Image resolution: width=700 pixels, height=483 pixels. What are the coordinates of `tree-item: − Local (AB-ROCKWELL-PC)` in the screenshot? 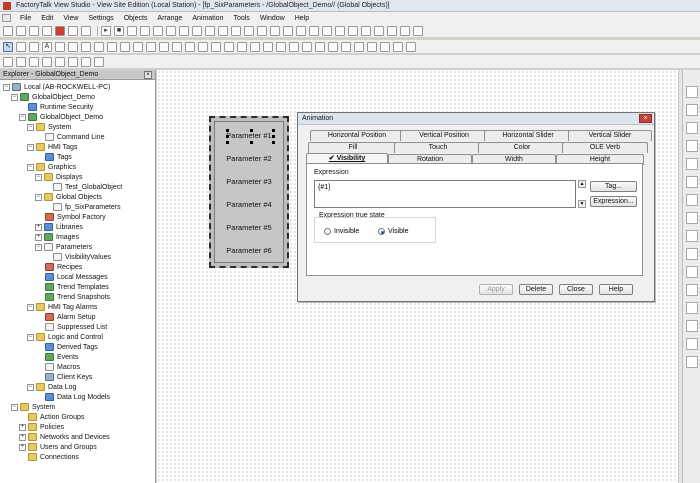 It's located at (56, 87).